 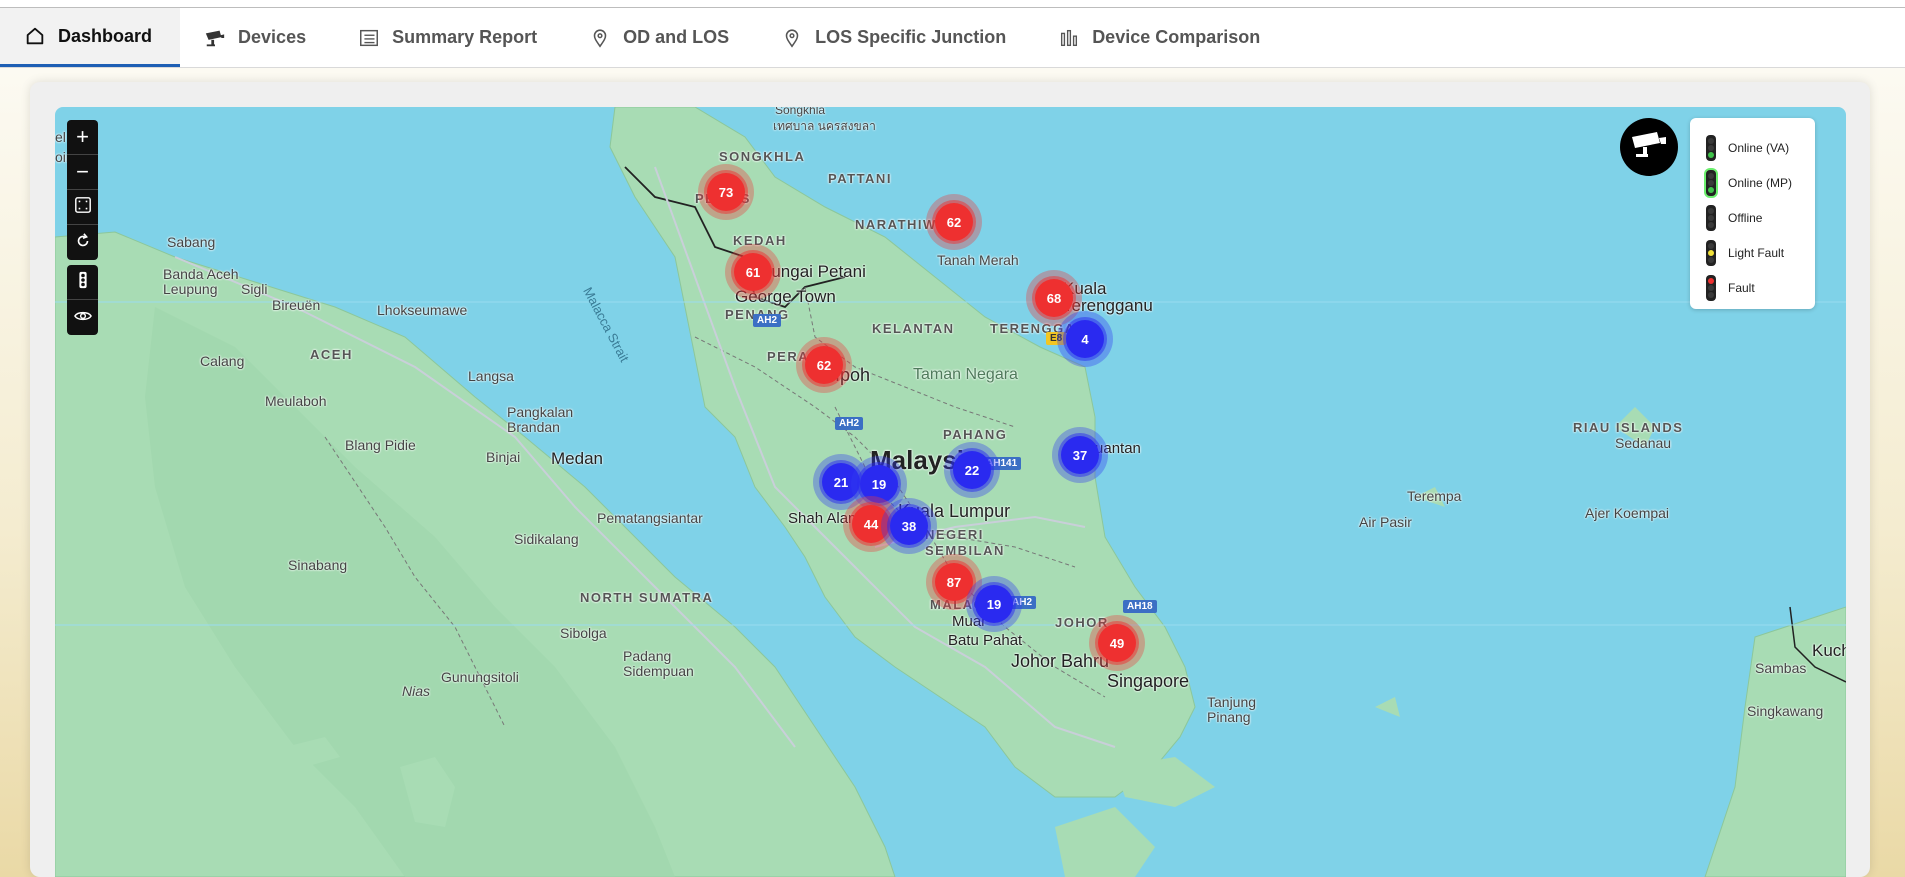 What do you see at coordinates (650, 518) in the screenshot?
I see `map-label-pematangsiantar: Pematangsiantar` at bounding box center [650, 518].